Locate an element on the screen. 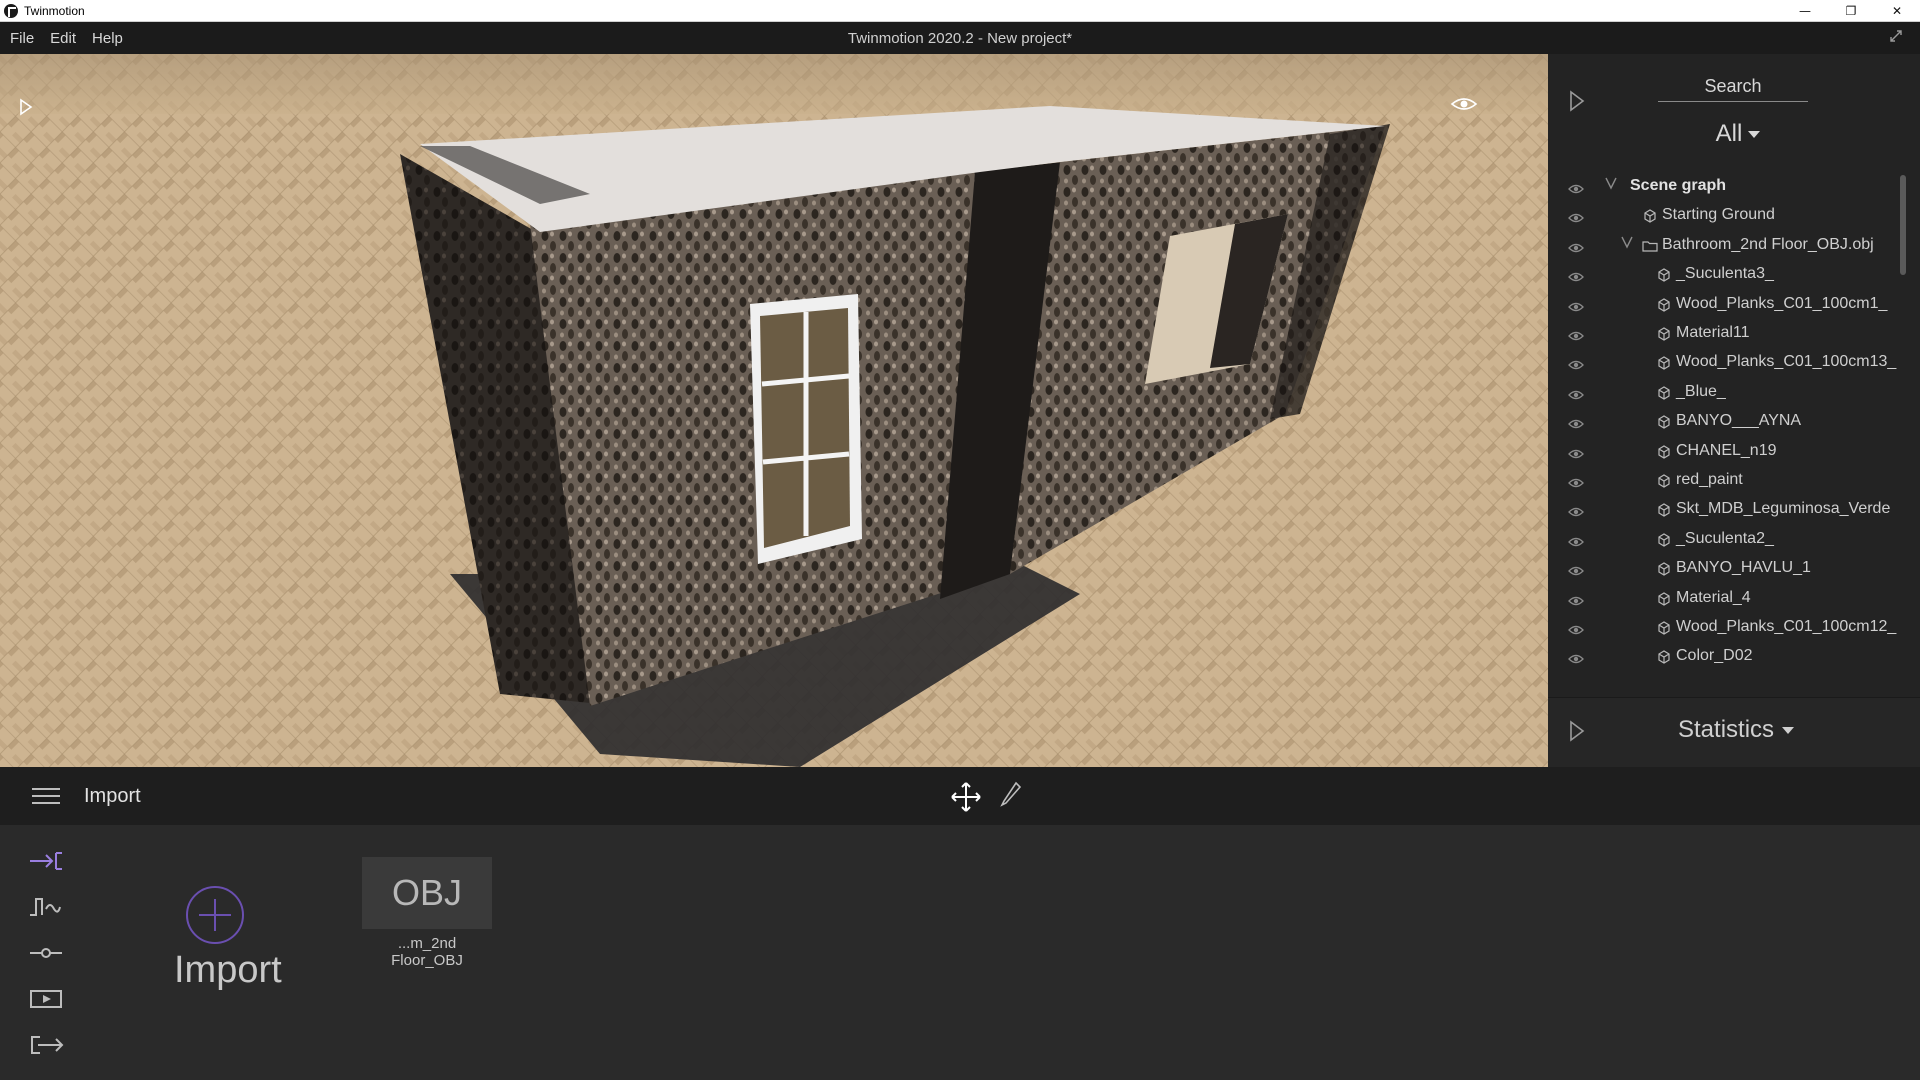  tree-item-label: Starting Ground is located at coordinates (1718, 214).